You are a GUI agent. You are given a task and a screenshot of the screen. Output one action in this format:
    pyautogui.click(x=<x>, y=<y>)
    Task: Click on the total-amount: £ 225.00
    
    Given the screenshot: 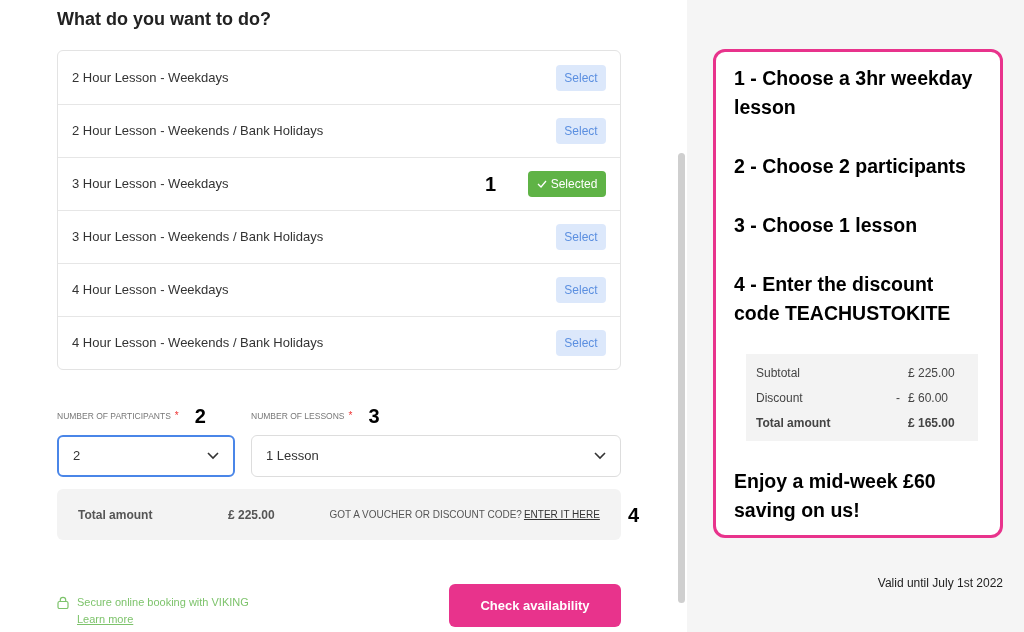 What is the action you would take?
    pyautogui.click(x=251, y=515)
    